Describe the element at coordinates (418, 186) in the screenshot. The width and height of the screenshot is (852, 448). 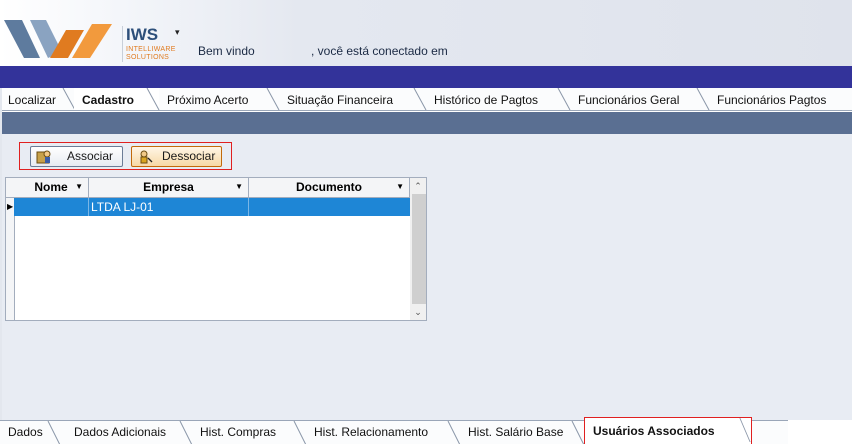
I see `scroll-up-icon: ⌃` at that location.